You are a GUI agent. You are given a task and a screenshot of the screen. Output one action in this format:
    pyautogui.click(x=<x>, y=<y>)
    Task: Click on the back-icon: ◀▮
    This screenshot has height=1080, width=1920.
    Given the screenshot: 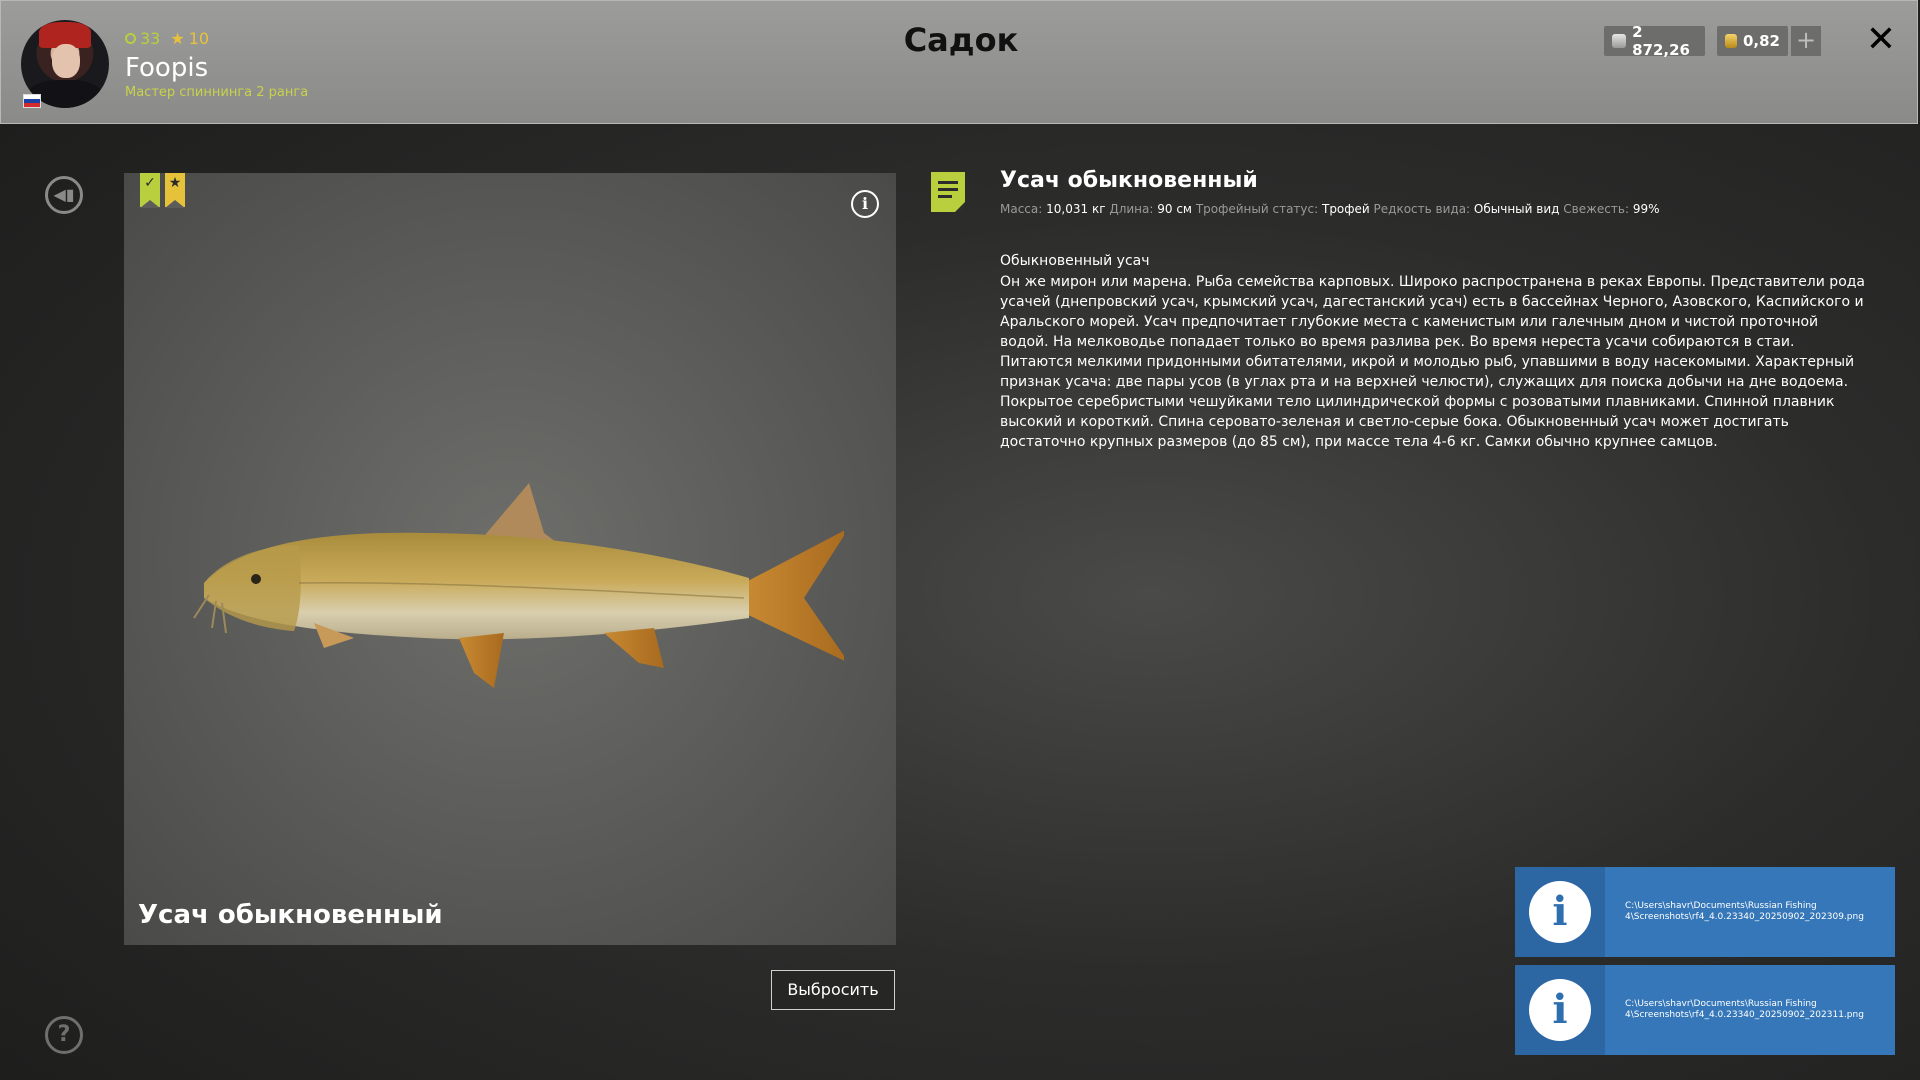 What is the action you would take?
    pyautogui.click(x=64, y=195)
    